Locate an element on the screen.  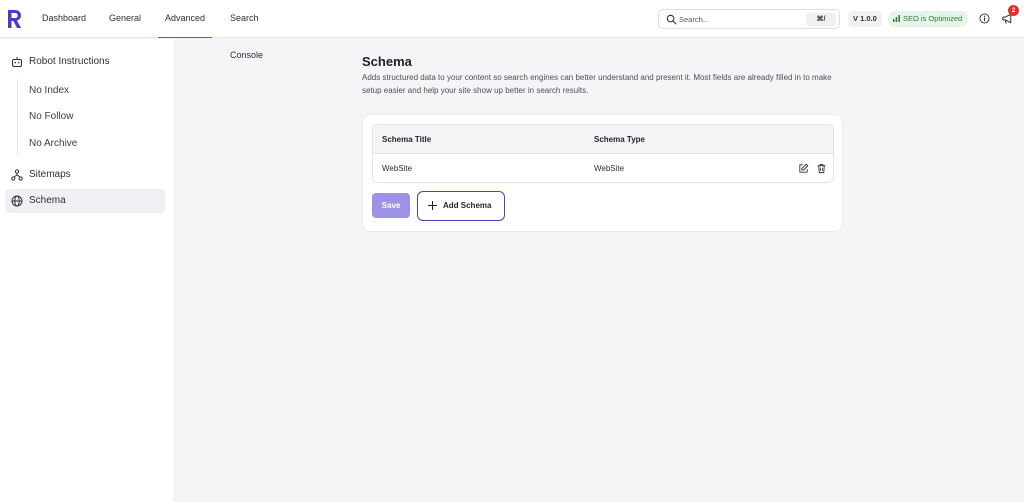
signal-bars-icon is located at coordinates (896, 18).